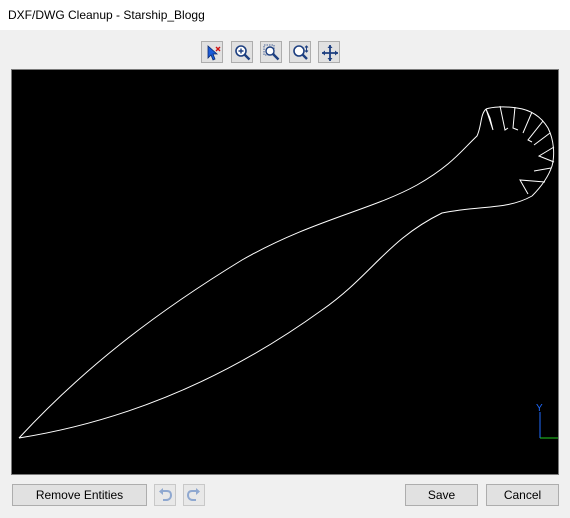 The width and height of the screenshot is (570, 518). What do you see at coordinates (441, 495) in the screenshot?
I see `save-button: Save` at bounding box center [441, 495].